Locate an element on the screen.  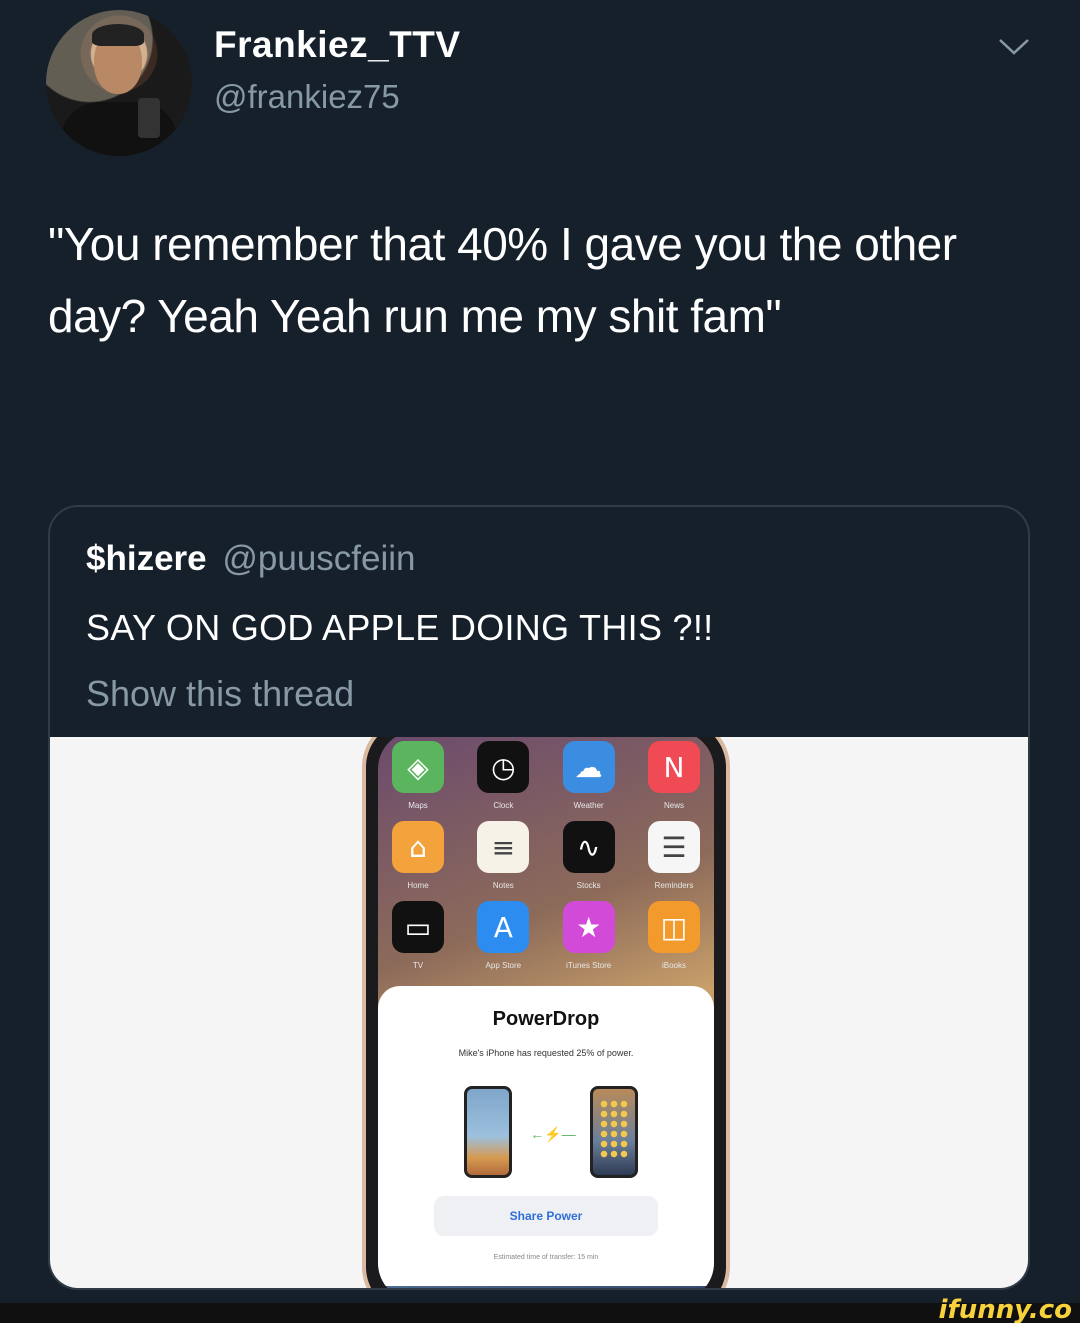
app-stocks: ∿ Stocks is located at coordinates (589, 855).